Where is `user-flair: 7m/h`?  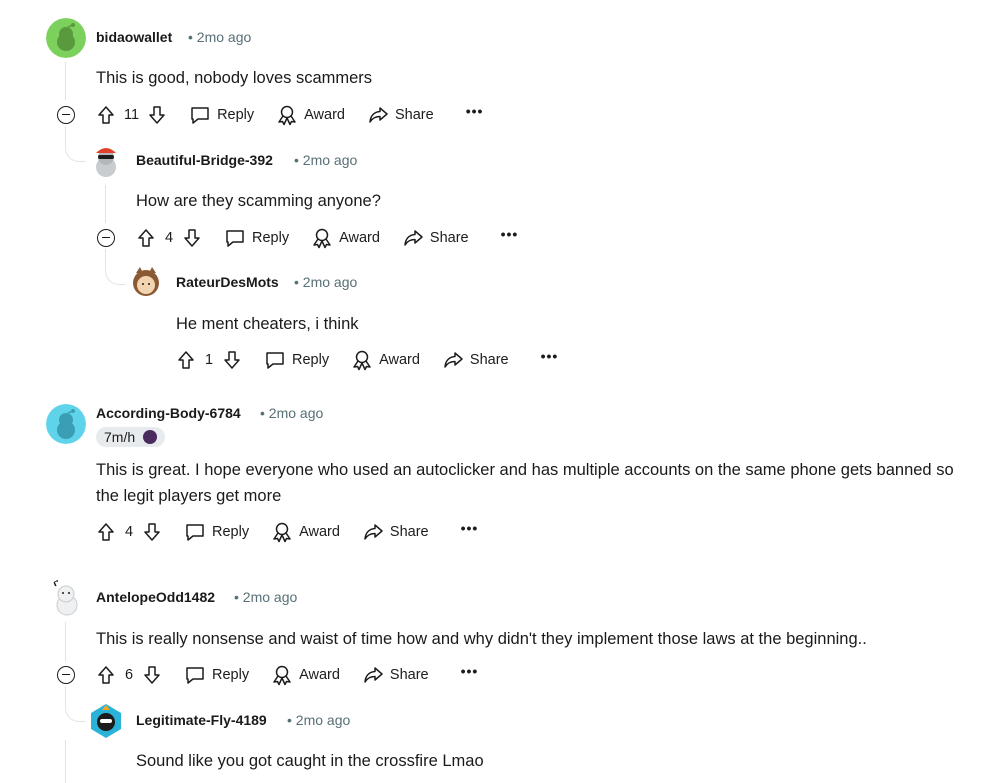 user-flair: 7m/h is located at coordinates (131, 437).